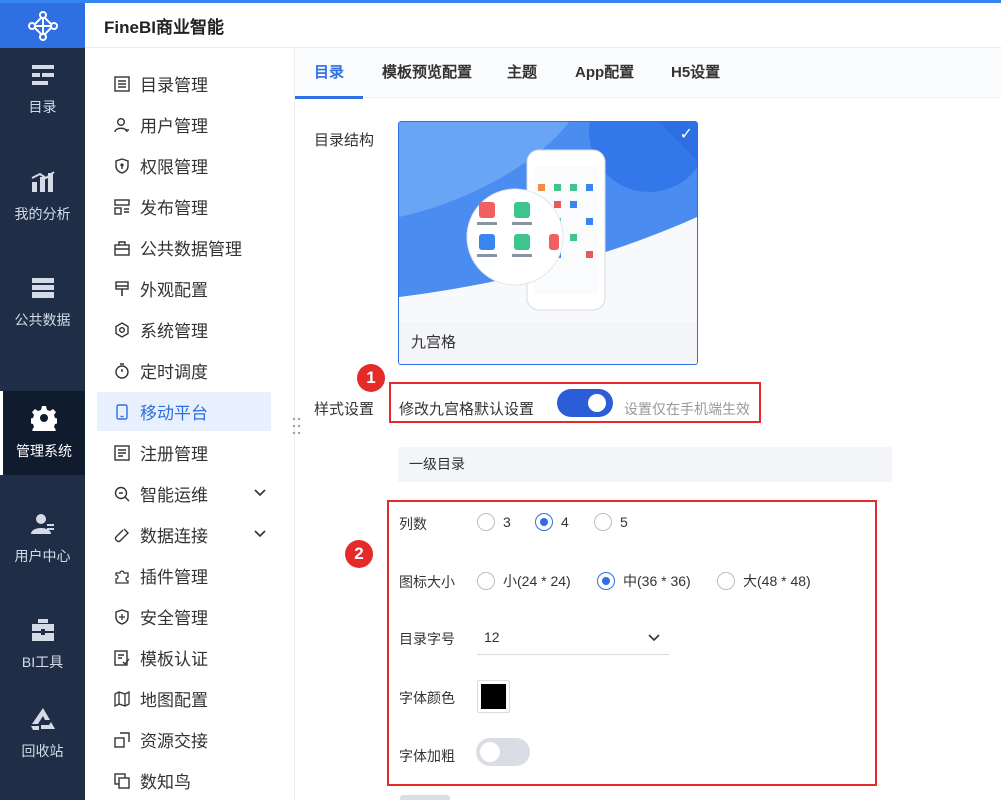  Describe the element at coordinates (122, 617) in the screenshot. I see `security-icon` at that location.